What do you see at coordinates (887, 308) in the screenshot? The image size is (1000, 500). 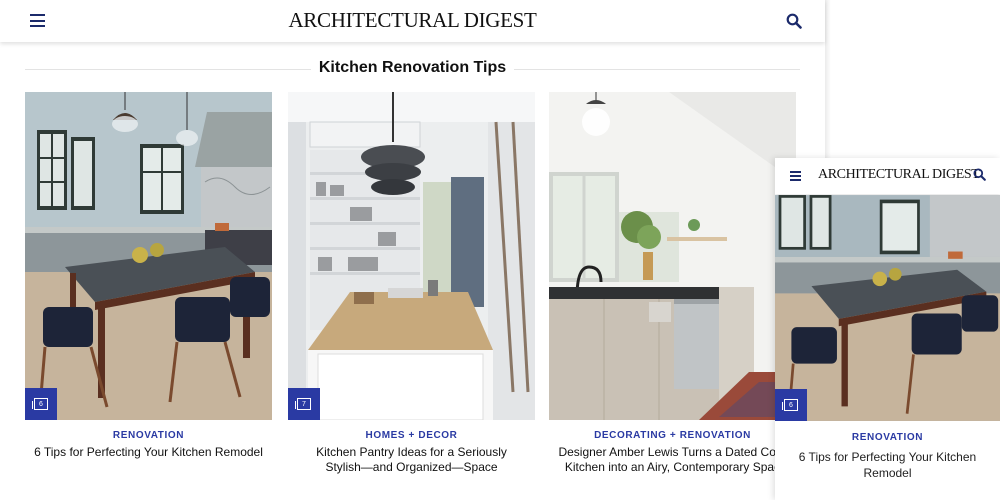 I see `mobile-article-image: 6` at bounding box center [887, 308].